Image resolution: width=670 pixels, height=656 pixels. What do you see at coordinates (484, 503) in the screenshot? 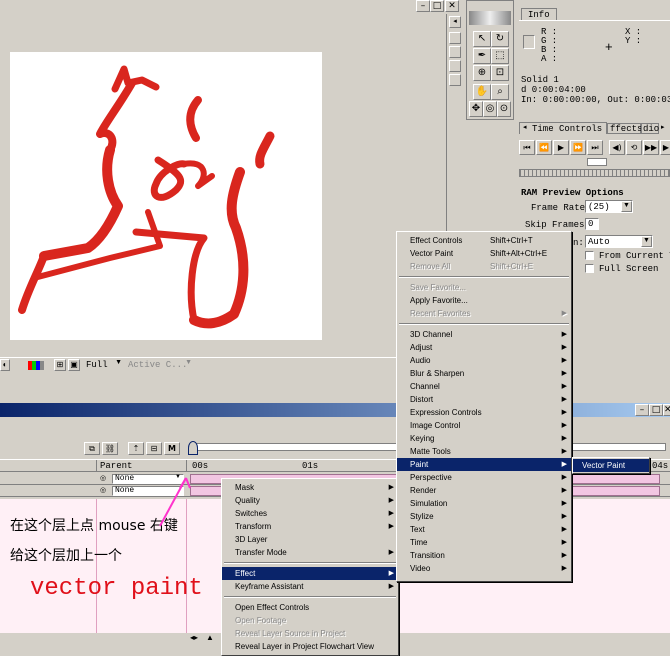
I see `menu-item-simulation: Simulation ▶` at bounding box center [484, 503].